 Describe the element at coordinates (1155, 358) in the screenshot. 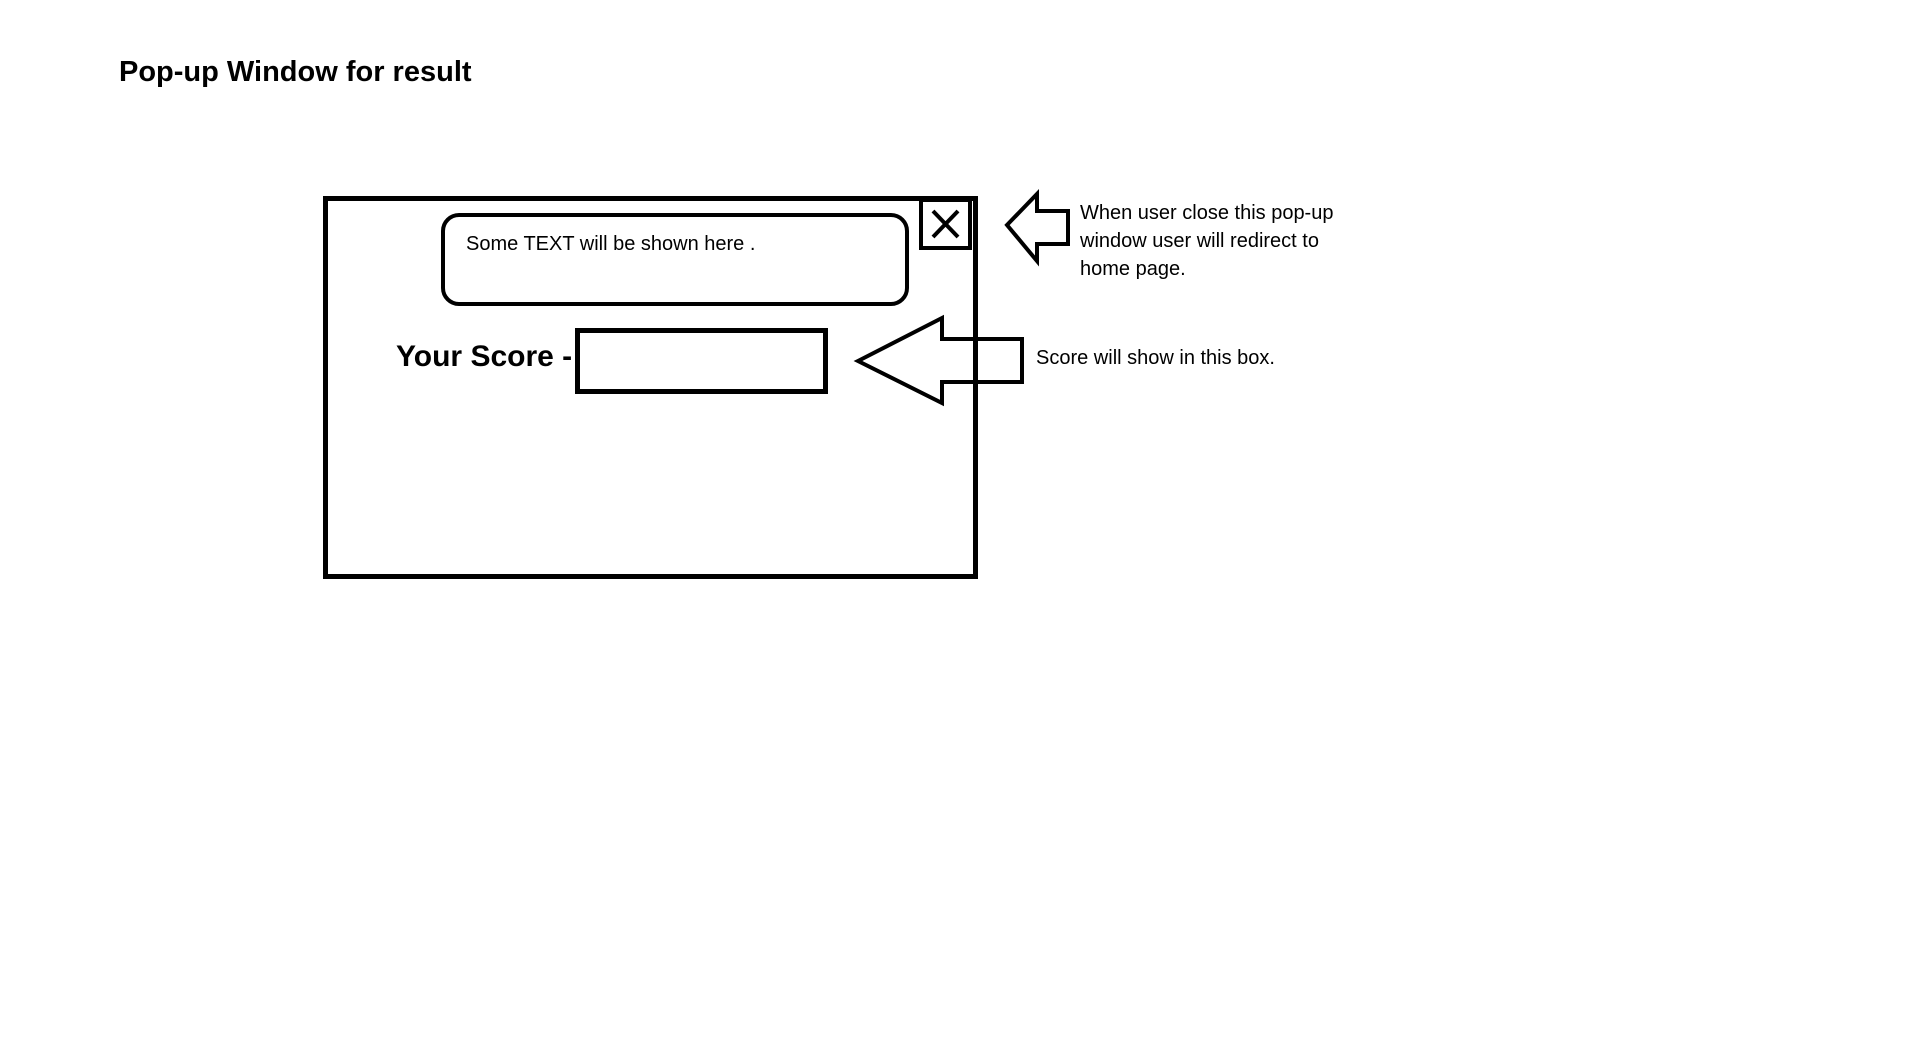

I see `score-annotation: Score will show in this box.` at that location.